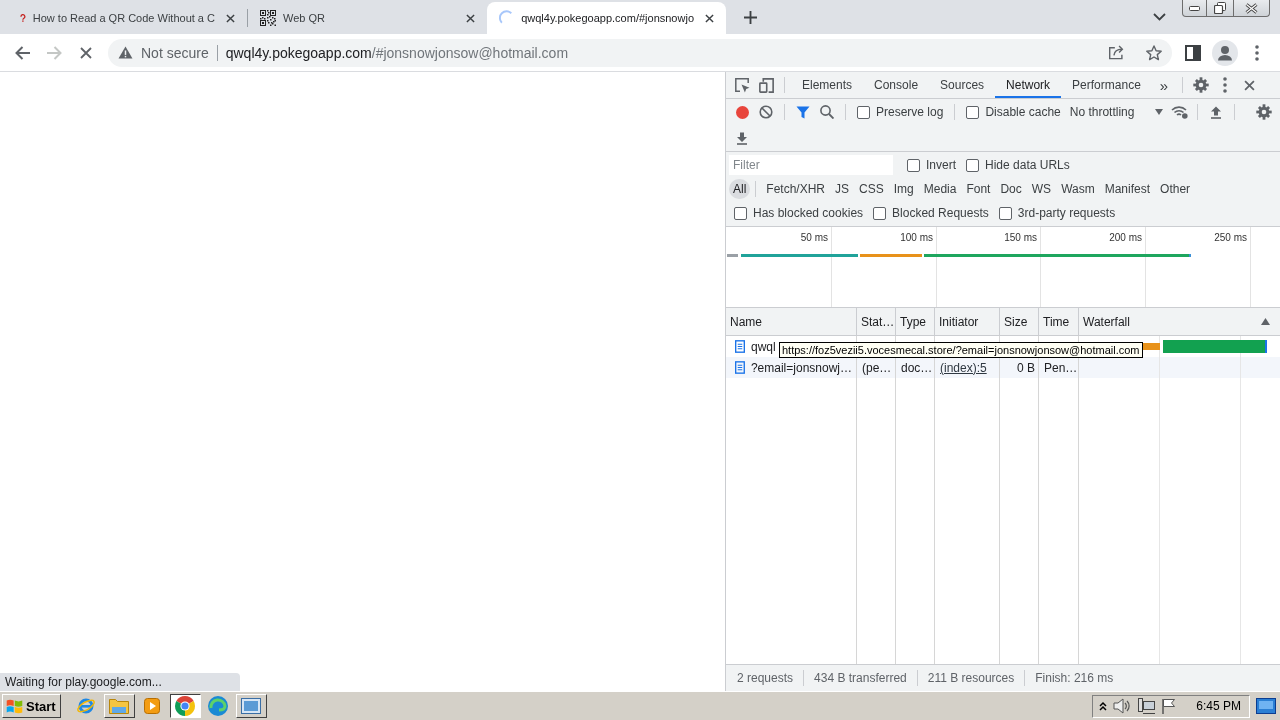 Image resolution: width=1280 pixels, height=720 pixels. What do you see at coordinates (1175, 189) in the screenshot?
I see `type-filter-button: Other` at bounding box center [1175, 189].